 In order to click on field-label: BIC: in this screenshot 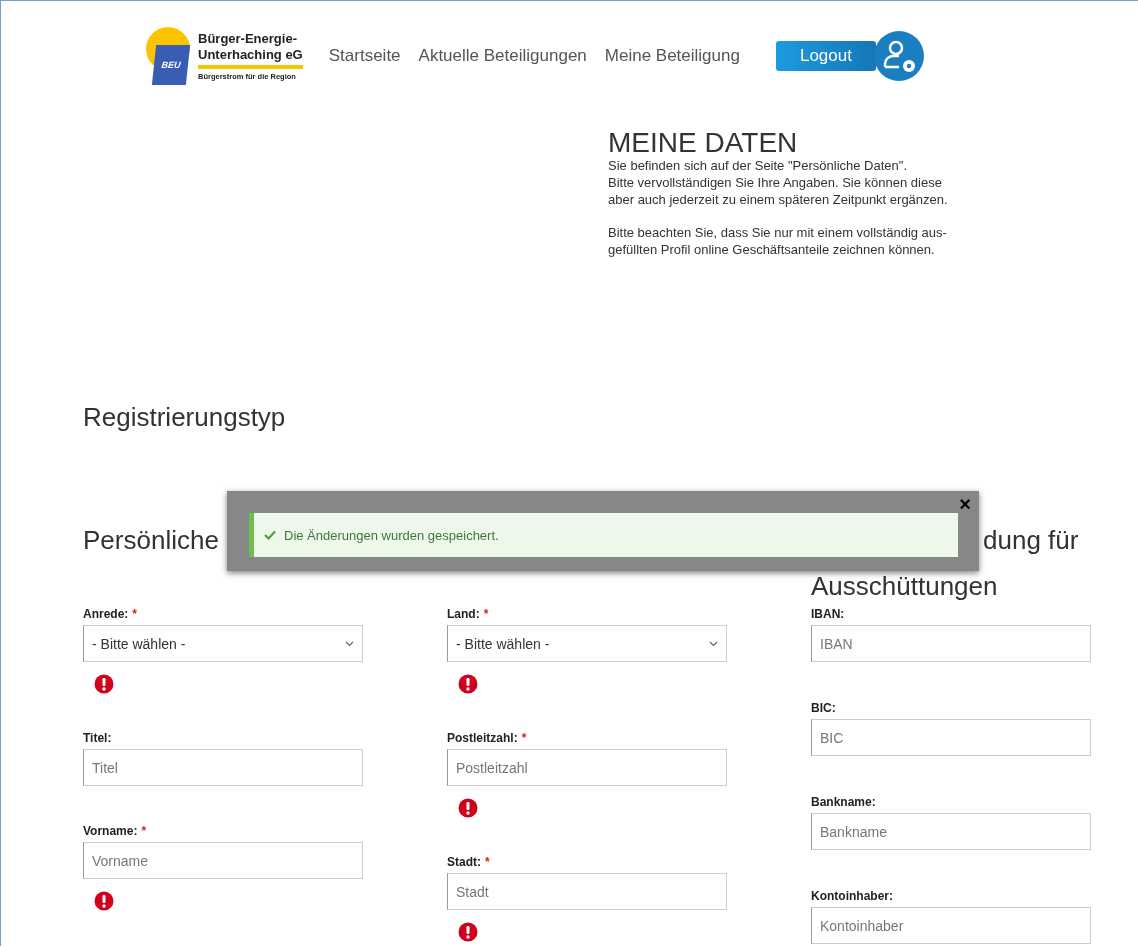, I will do `click(823, 709)`.